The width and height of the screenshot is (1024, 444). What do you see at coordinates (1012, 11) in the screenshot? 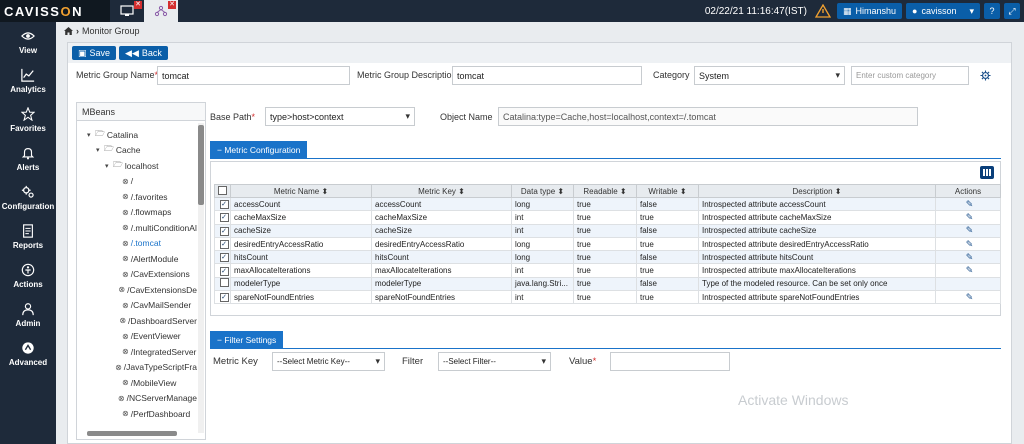
I see `fullscreen-button: ⤢` at bounding box center [1012, 11].